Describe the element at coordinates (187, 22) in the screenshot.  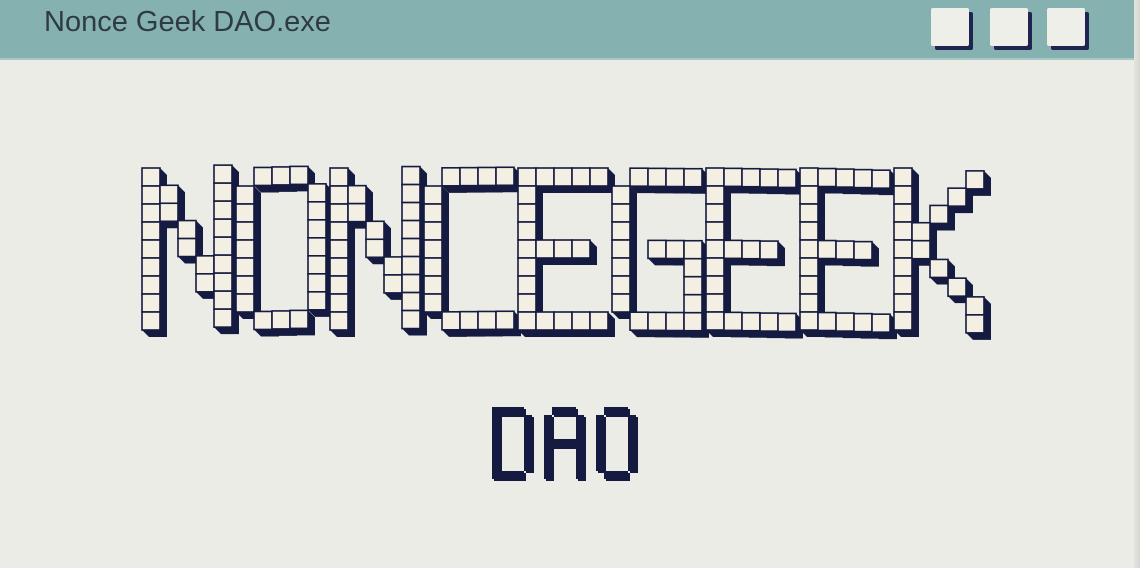
I see `window-title: Nonce Geek DAO.exe` at that location.